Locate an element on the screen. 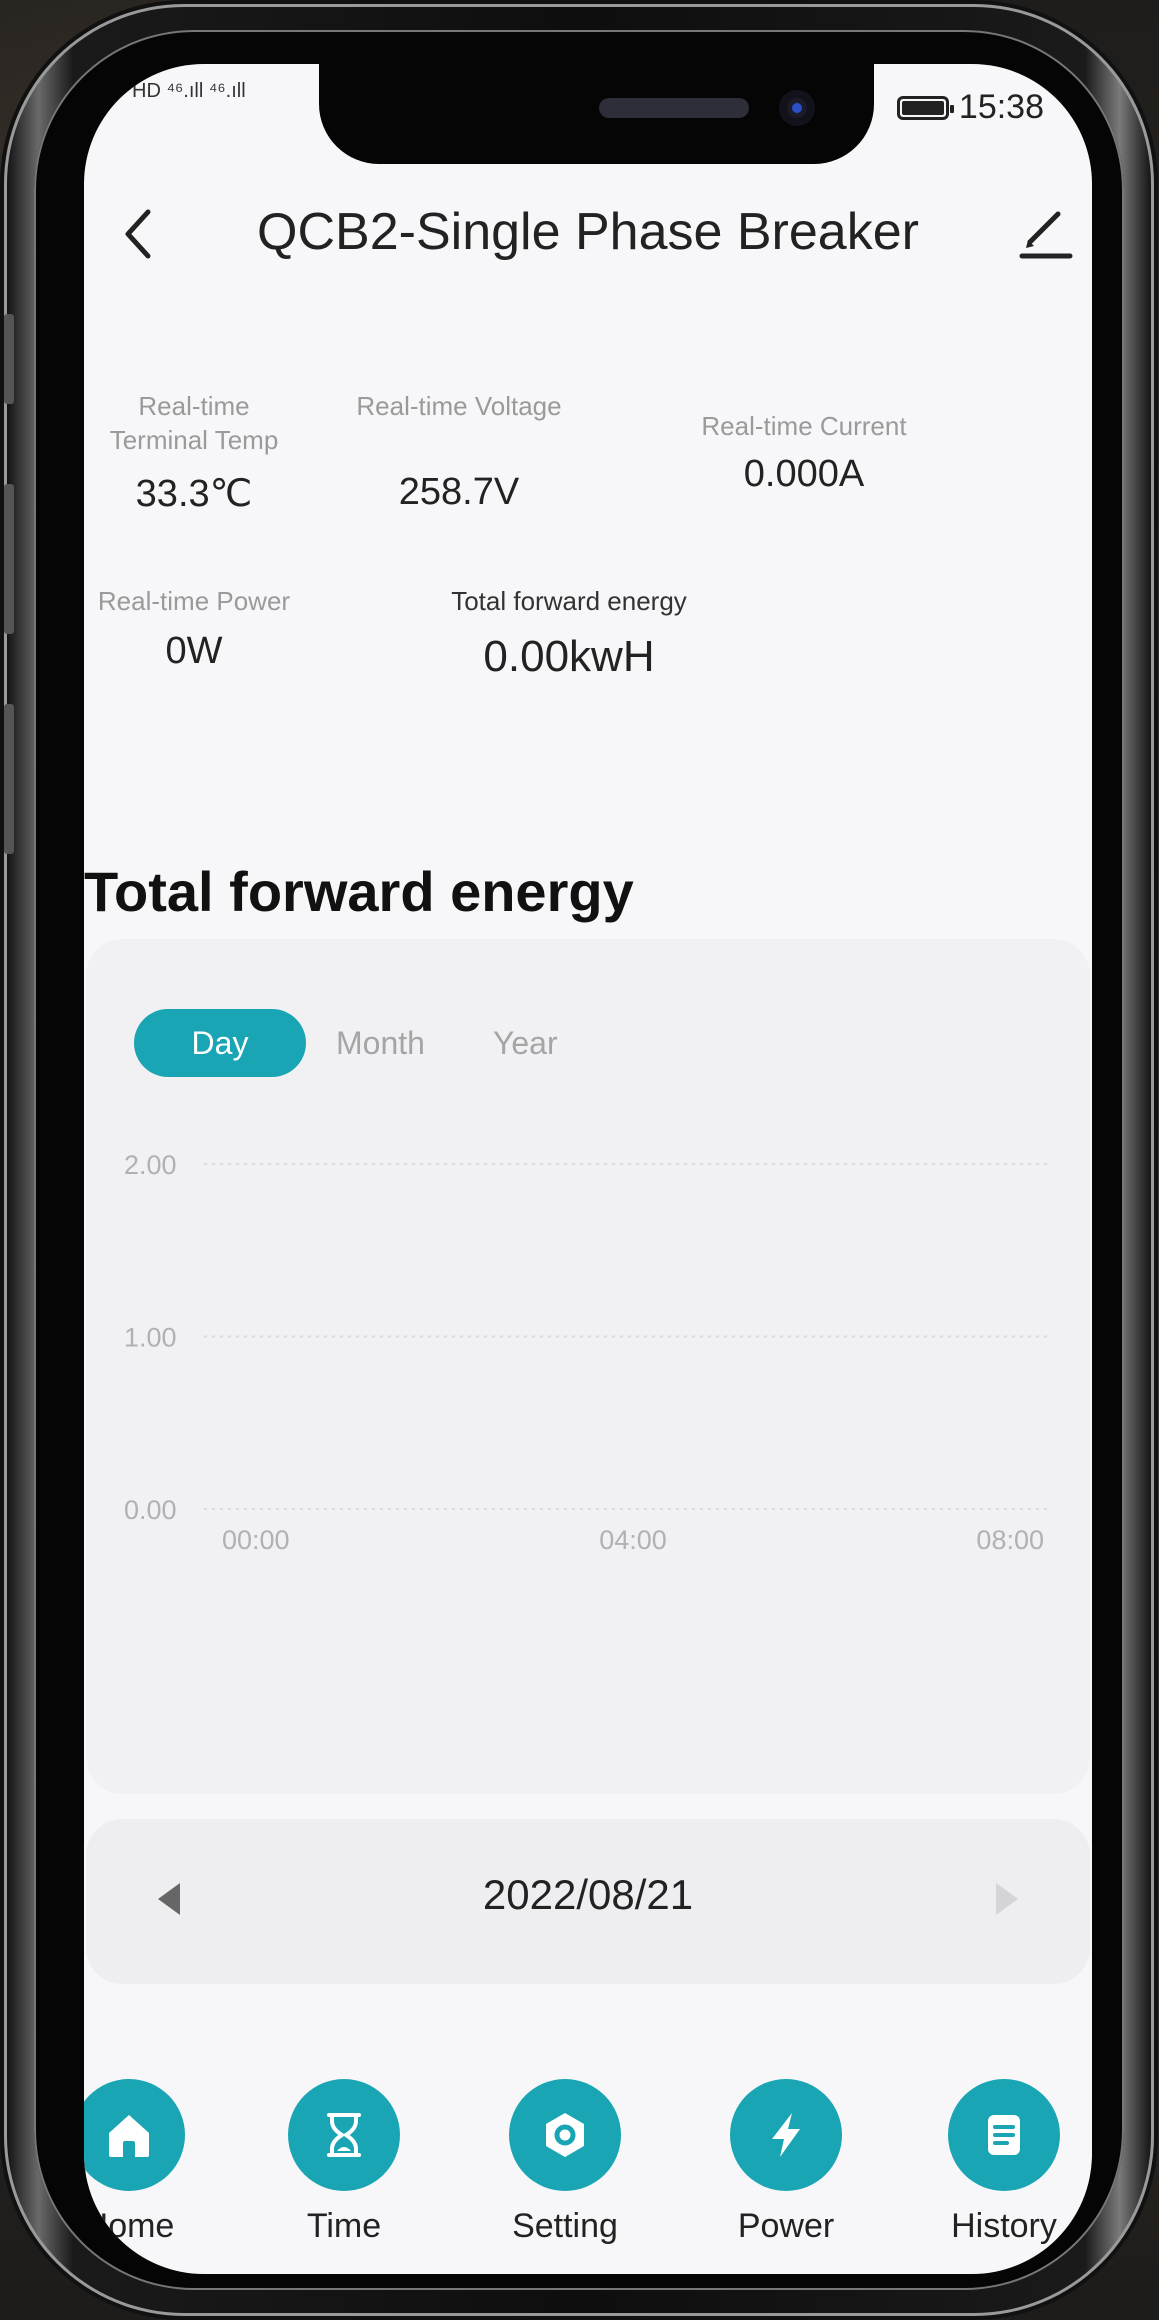  metric-label: Real-time is located at coordinates (194, 406).